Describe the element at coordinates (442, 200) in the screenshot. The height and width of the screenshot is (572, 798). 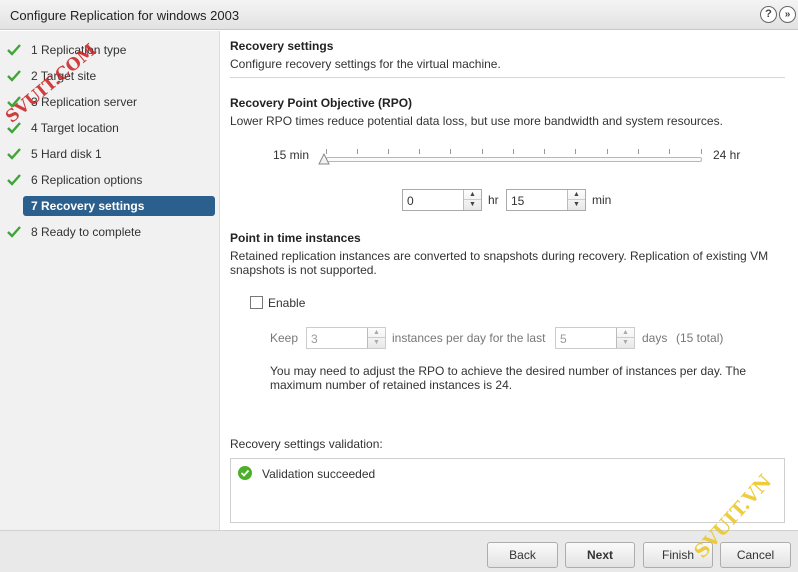
I see `rpo-hours-spinner: 0 ▲ ▼` at that location.